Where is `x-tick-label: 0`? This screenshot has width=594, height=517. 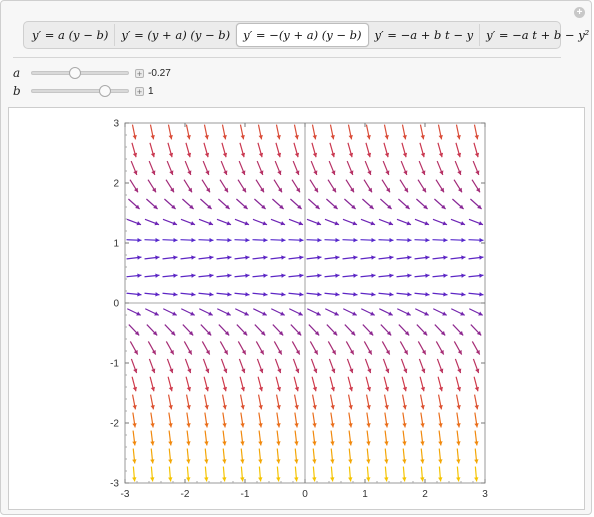 x-tick-label: 0 is located at coordinates (305, 494).